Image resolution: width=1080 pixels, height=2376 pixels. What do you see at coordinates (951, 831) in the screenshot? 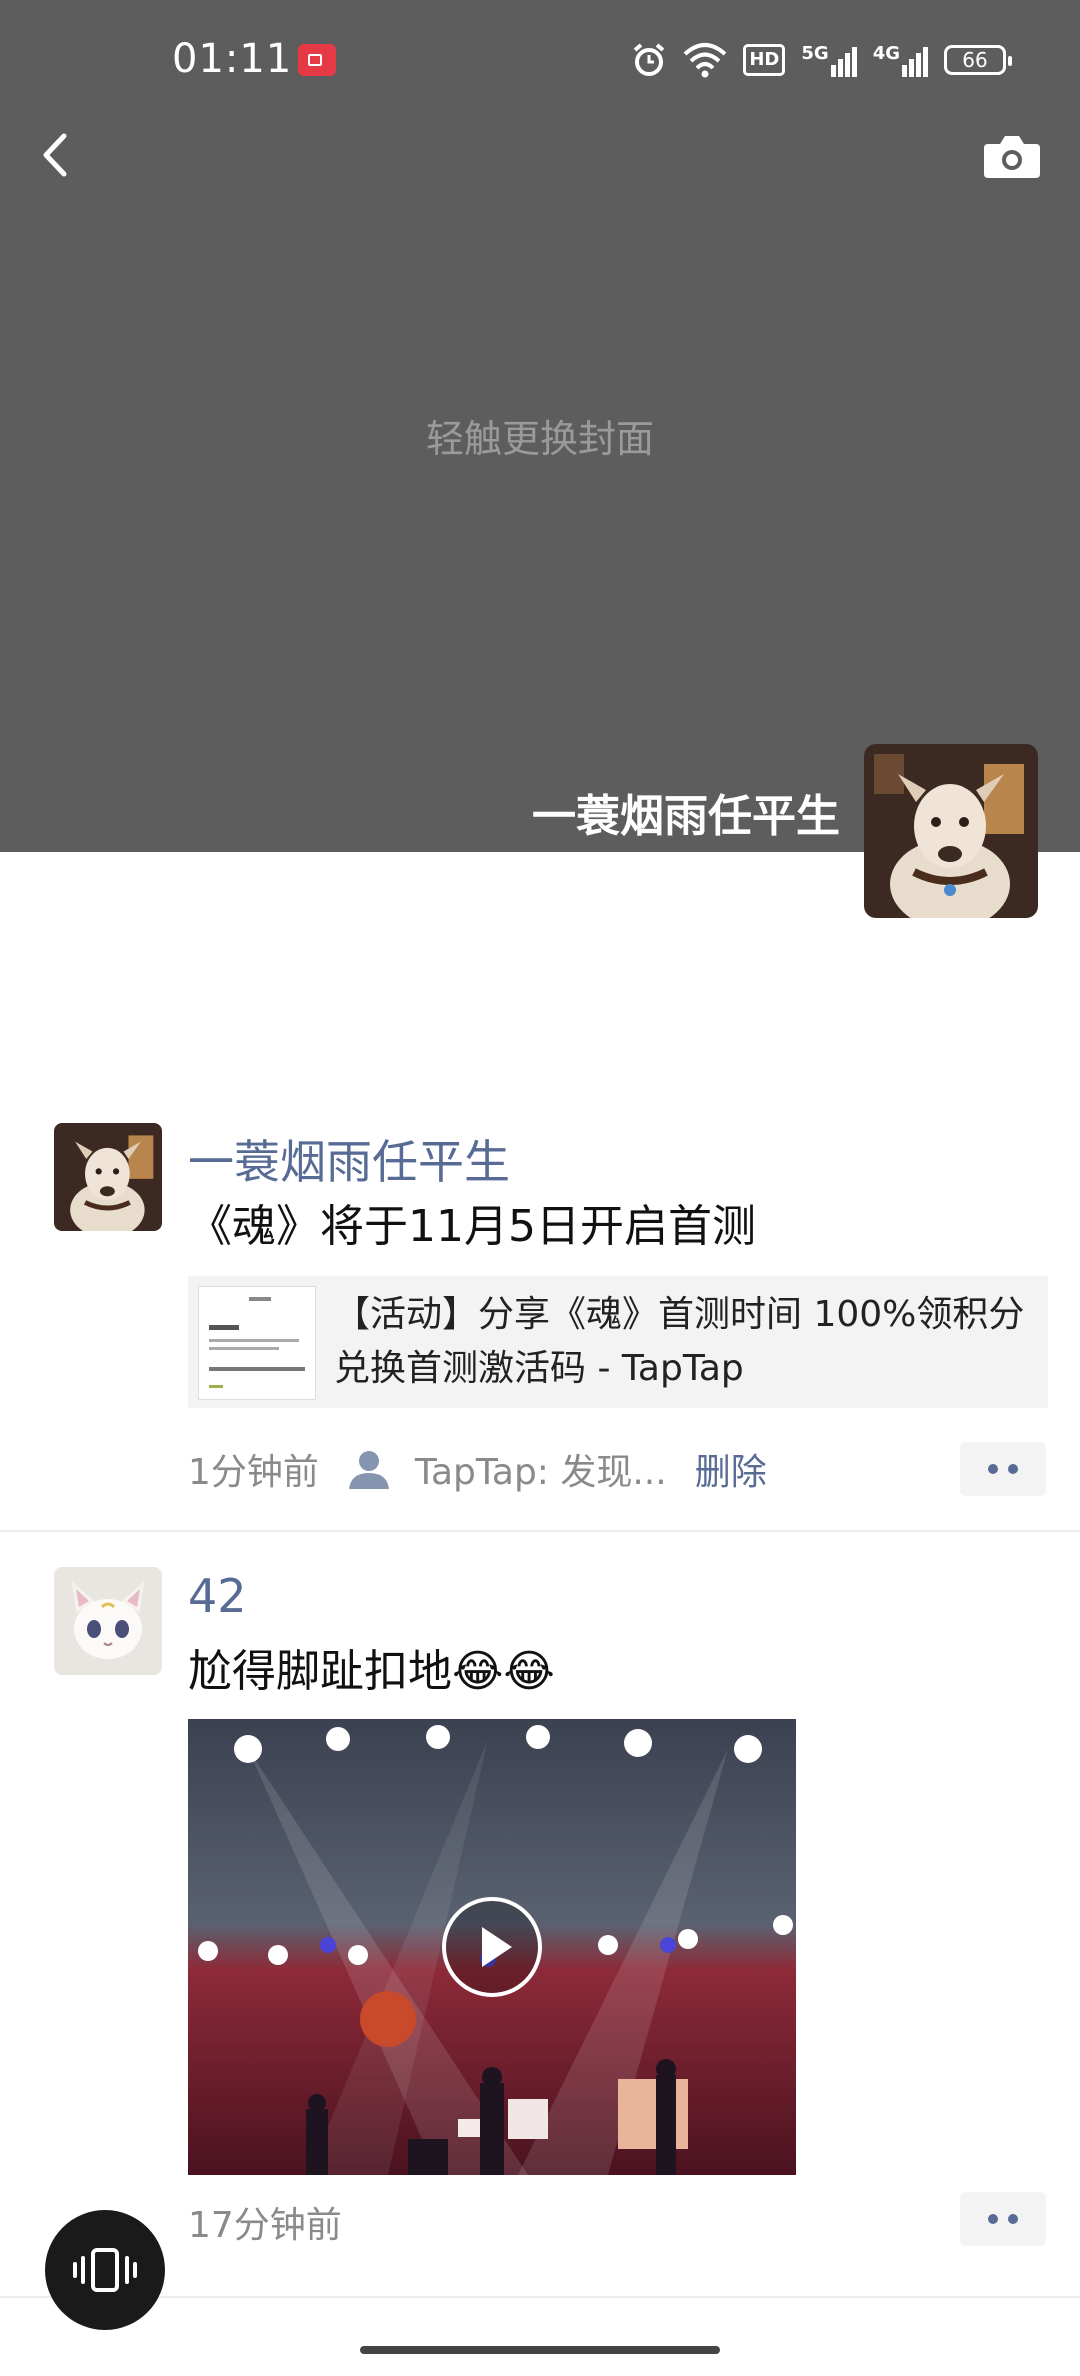
I see `profile-avatar` at bounding box center [951, 831].